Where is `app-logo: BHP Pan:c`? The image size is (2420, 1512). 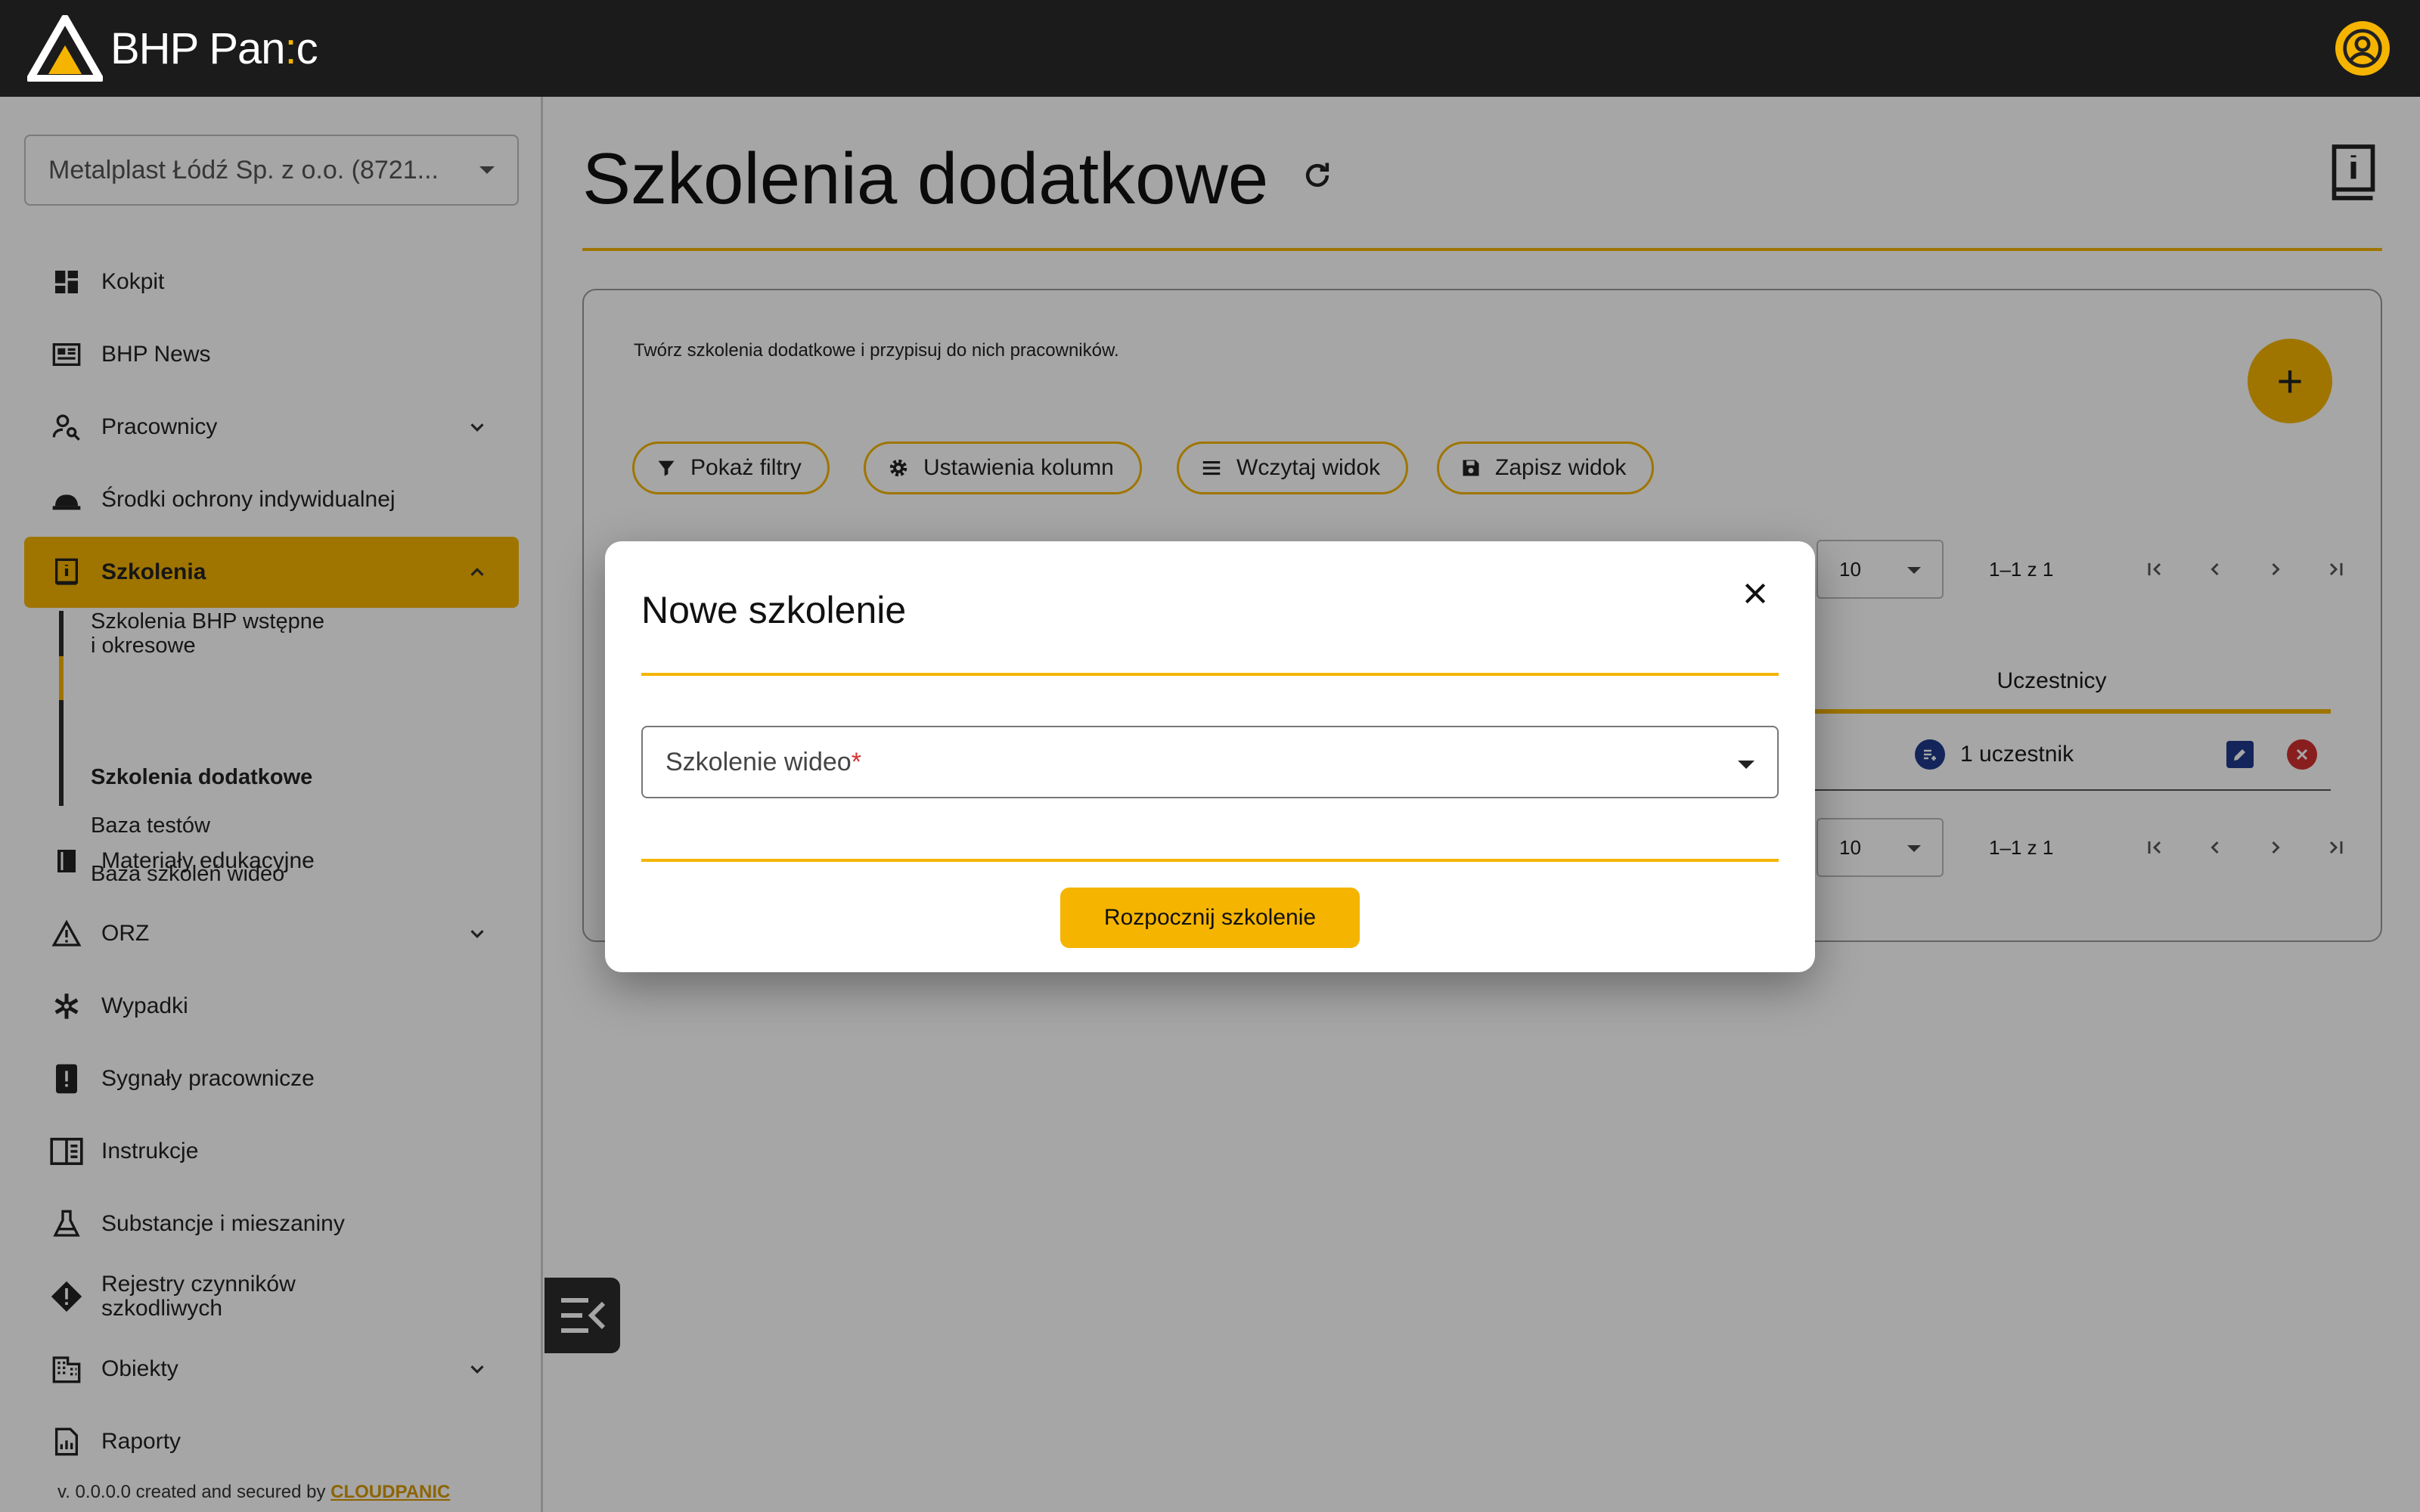
app-logo: BHP Pan:c is located at coordinates (172, 48).